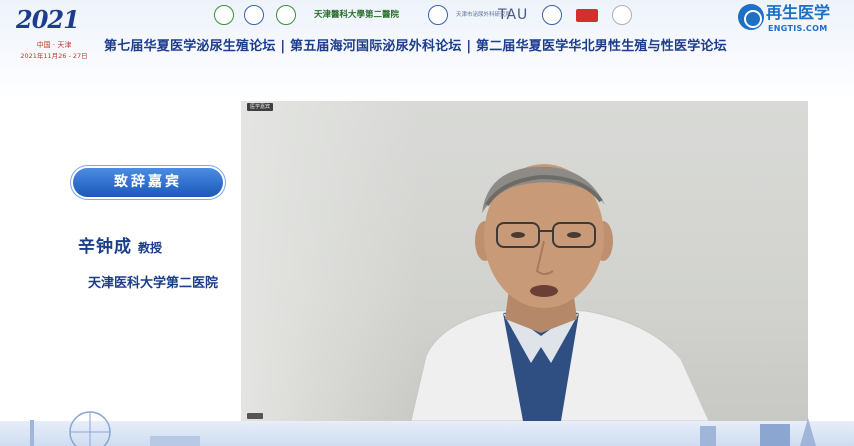 The image size is (854, 446). What do you see at coordinates (798, 12) in the screenshot?
I see `brand-name: 再生医学` at bounding box center [798, 12].